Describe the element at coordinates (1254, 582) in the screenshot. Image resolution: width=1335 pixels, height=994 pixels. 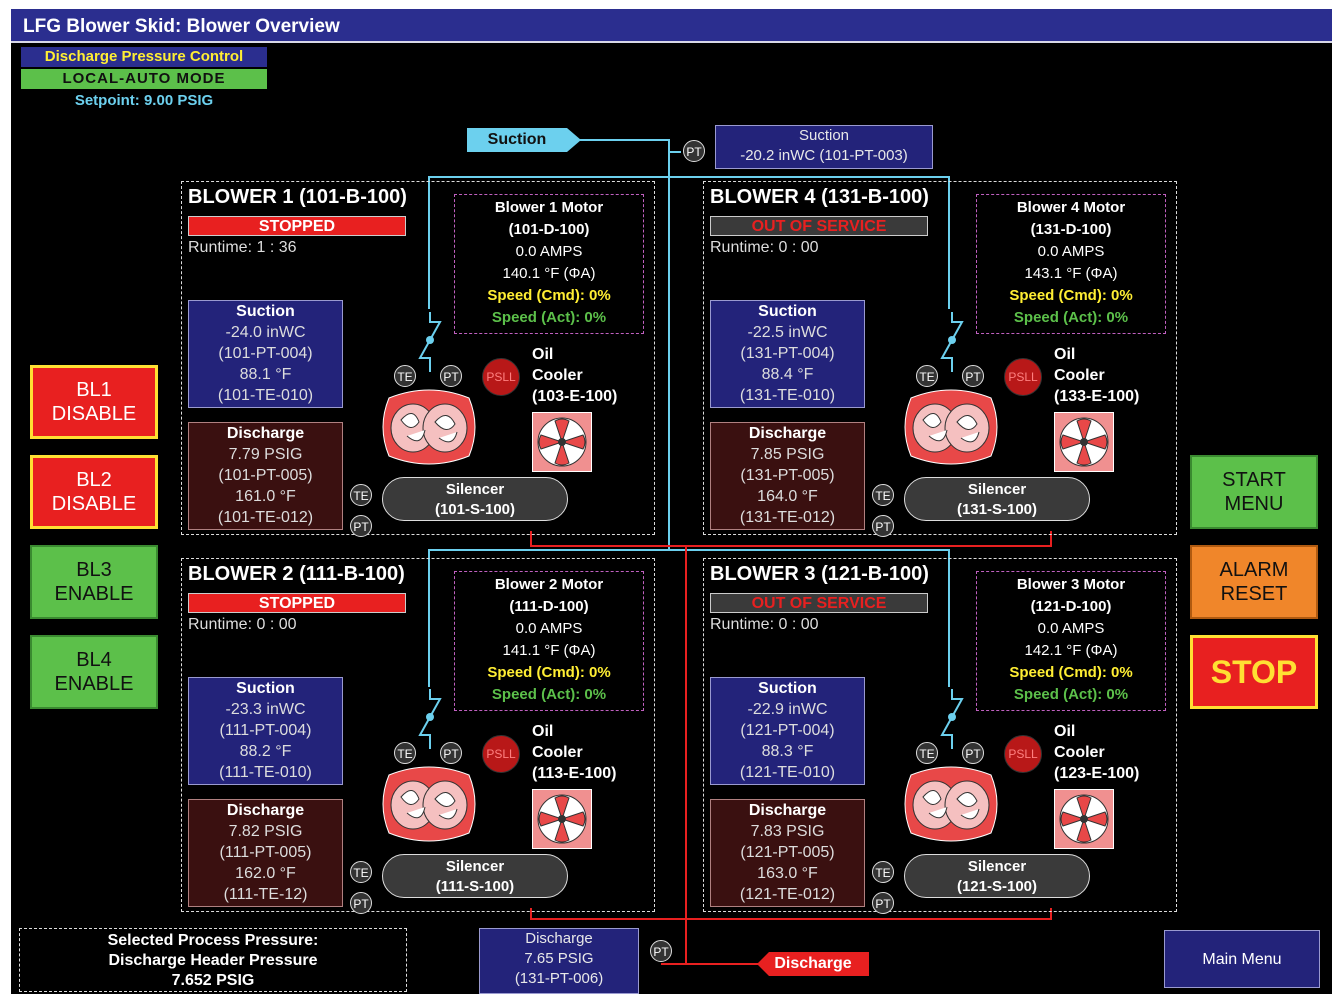
I see `alarm-reset-button: ALARM RESET` at that location.